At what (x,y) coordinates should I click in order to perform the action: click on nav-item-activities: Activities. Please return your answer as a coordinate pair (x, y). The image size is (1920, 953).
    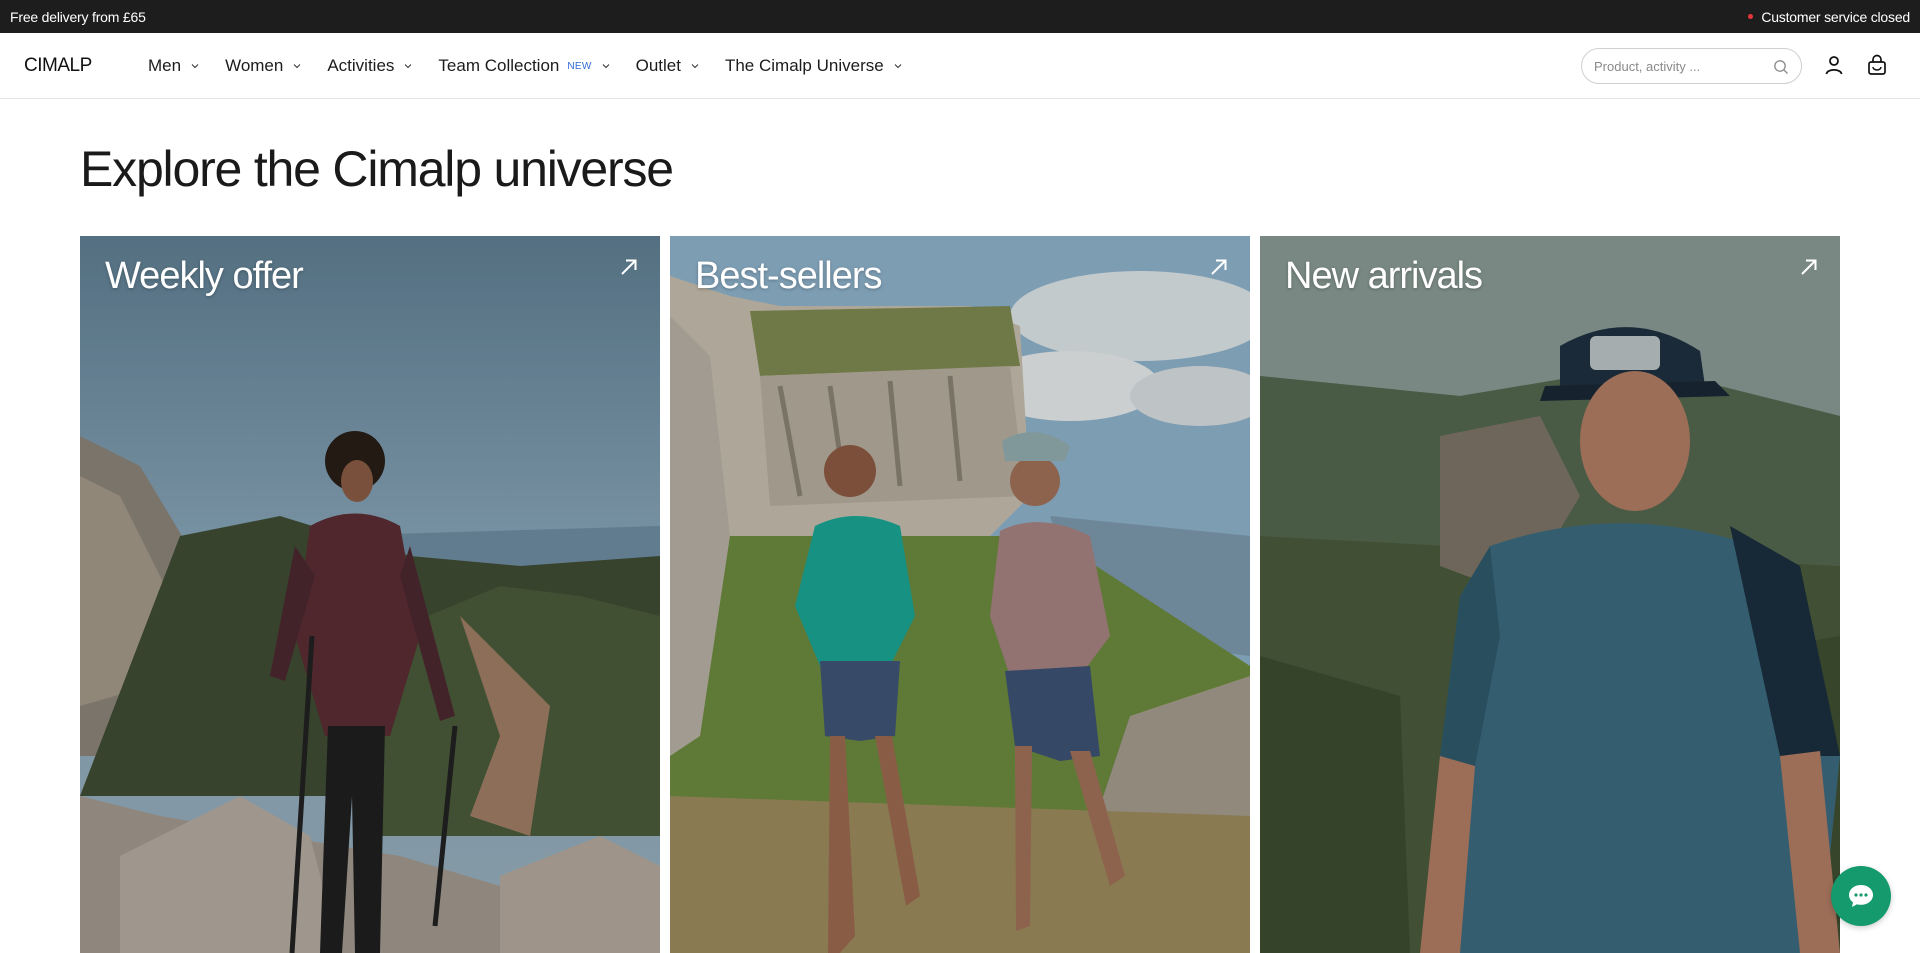
    Looking at the image, I should click on (369, 66).